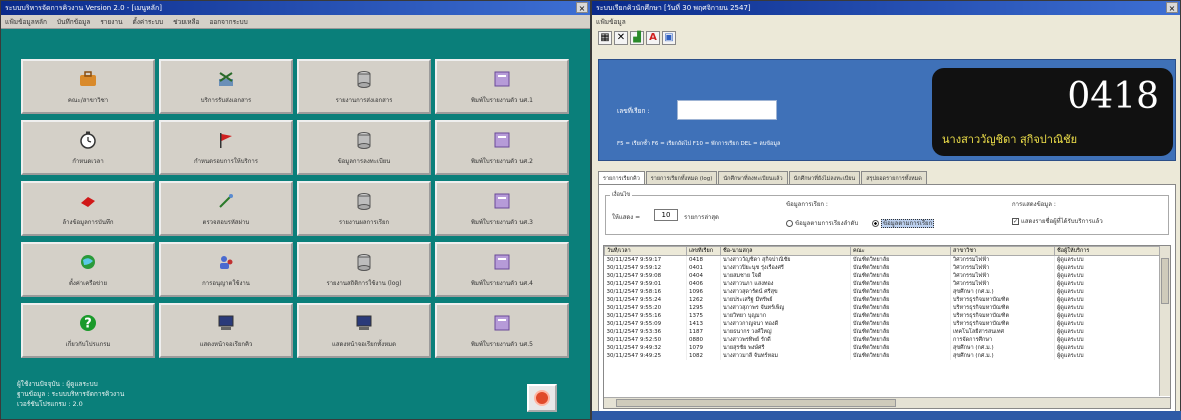  What do you see at coordinates (502, 330) in the screenshot?
I see `menu-tile-19: พิมพ์ใบรายงานตัว นศ.5` at bounding box center [502, 330].